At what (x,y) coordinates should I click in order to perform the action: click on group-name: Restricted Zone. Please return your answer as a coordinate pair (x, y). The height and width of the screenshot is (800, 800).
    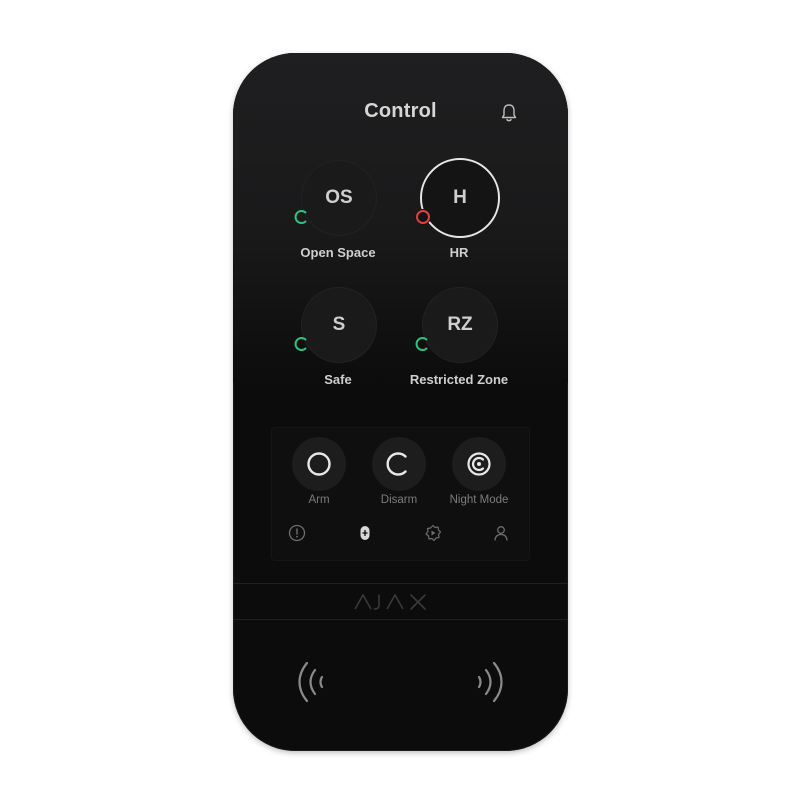
    Looking at the image, I should click on (459, 379).